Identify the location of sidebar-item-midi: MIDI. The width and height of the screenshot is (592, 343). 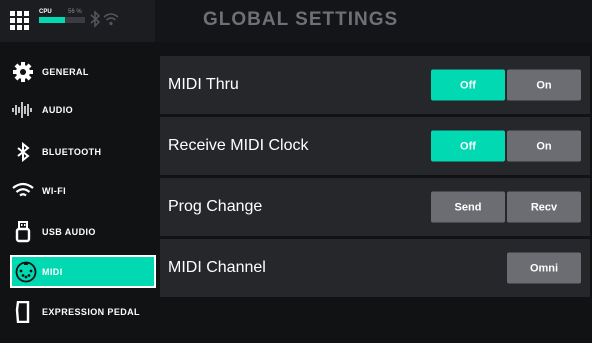
(83, 271).